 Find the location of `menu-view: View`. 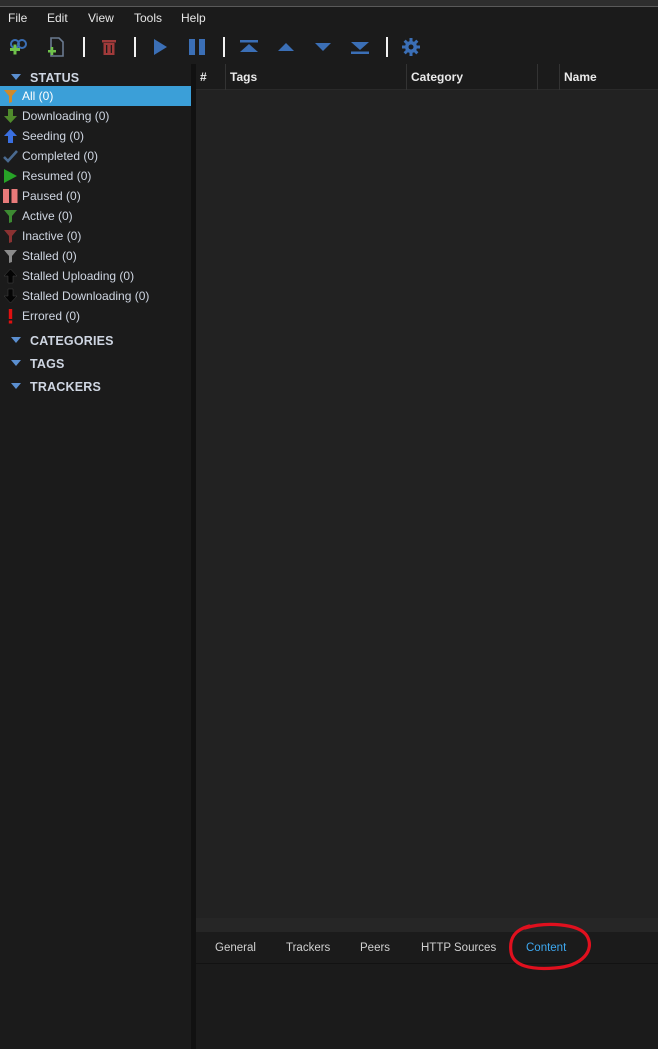

menu-view: View is located at coordinates (101, 18).